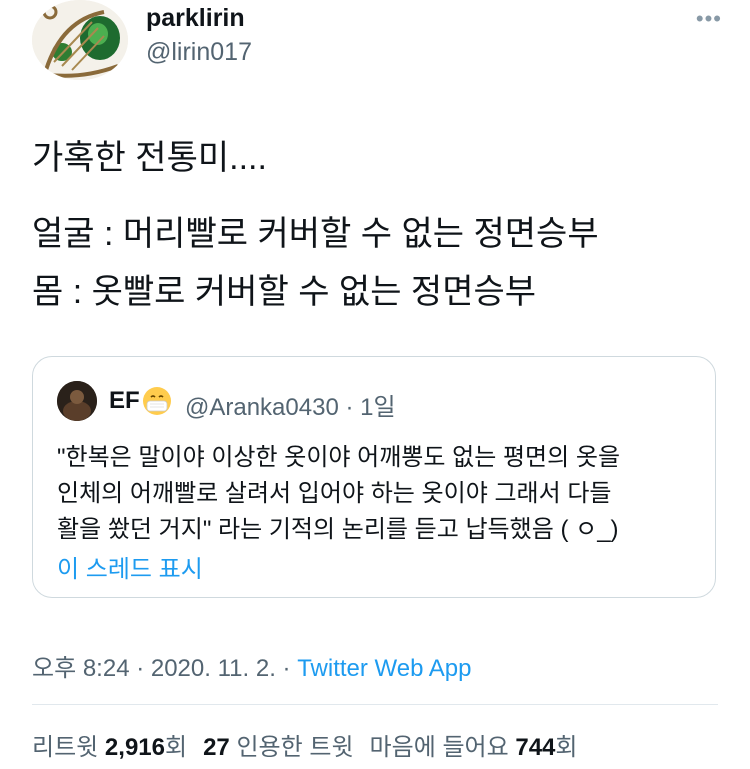 The image size is (750, 769). I want to click on tweet-stats: 리트윗 2,916회 27 인용한 트윗 마음에 들어요 744회, so click(305, 744).